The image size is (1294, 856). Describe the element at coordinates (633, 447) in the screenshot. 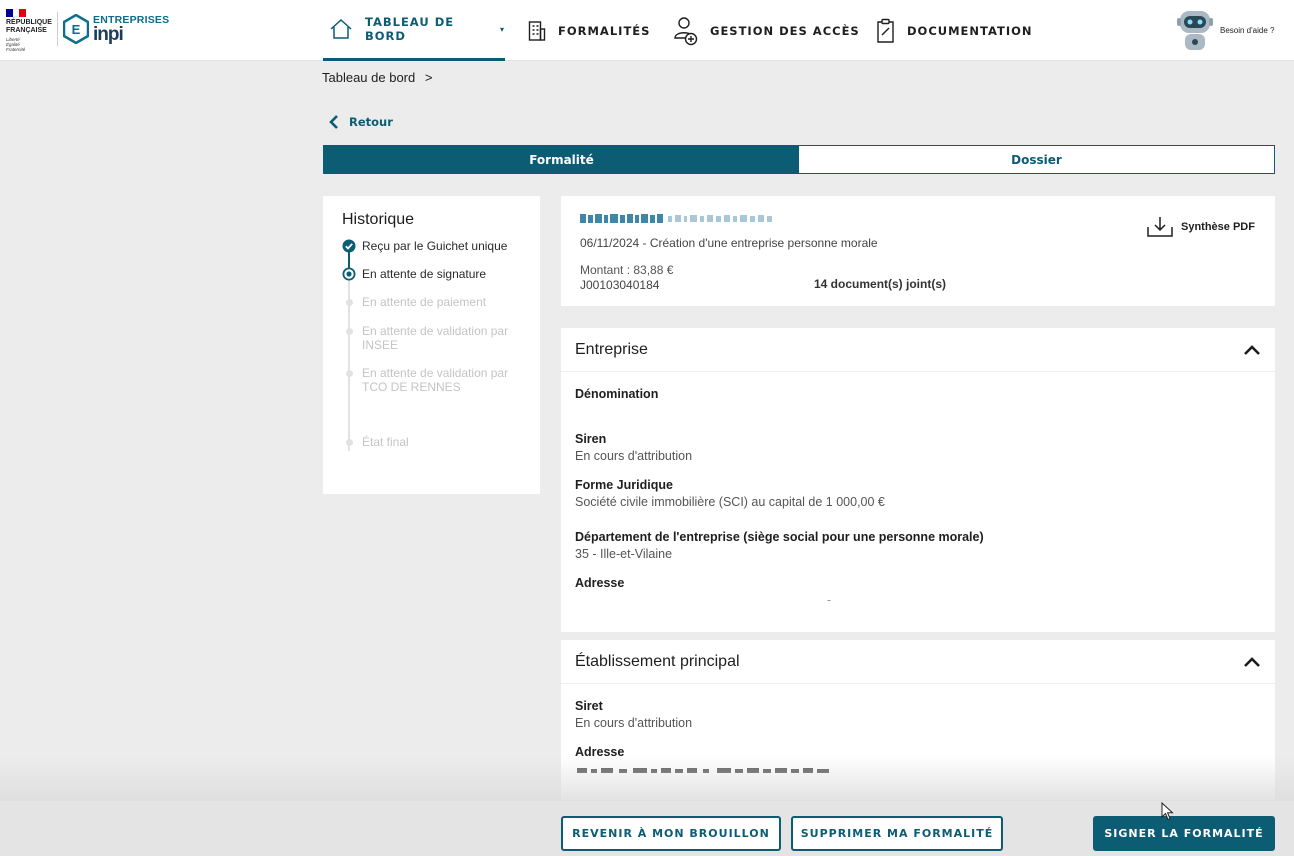

I see `field-siren: Siren En cours d'attribution` at that location.